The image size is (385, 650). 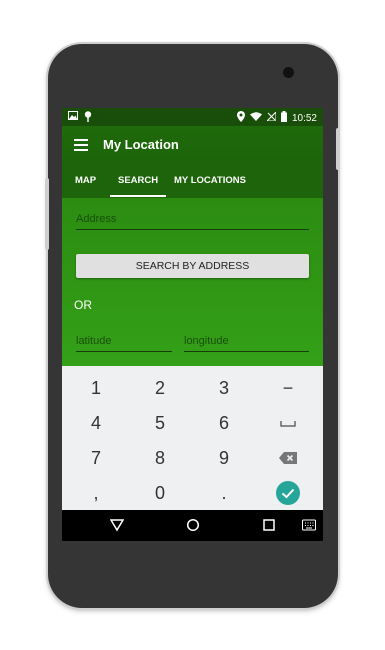 I want to click on back-icon, so click(x=117, y=527).